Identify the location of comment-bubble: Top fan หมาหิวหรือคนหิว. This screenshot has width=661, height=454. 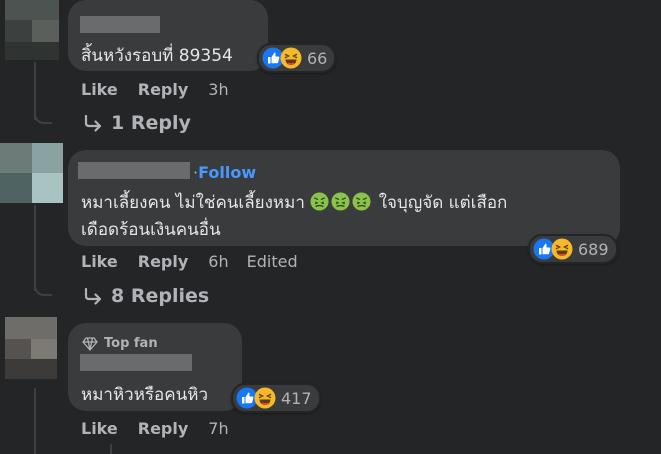
(155, 367).